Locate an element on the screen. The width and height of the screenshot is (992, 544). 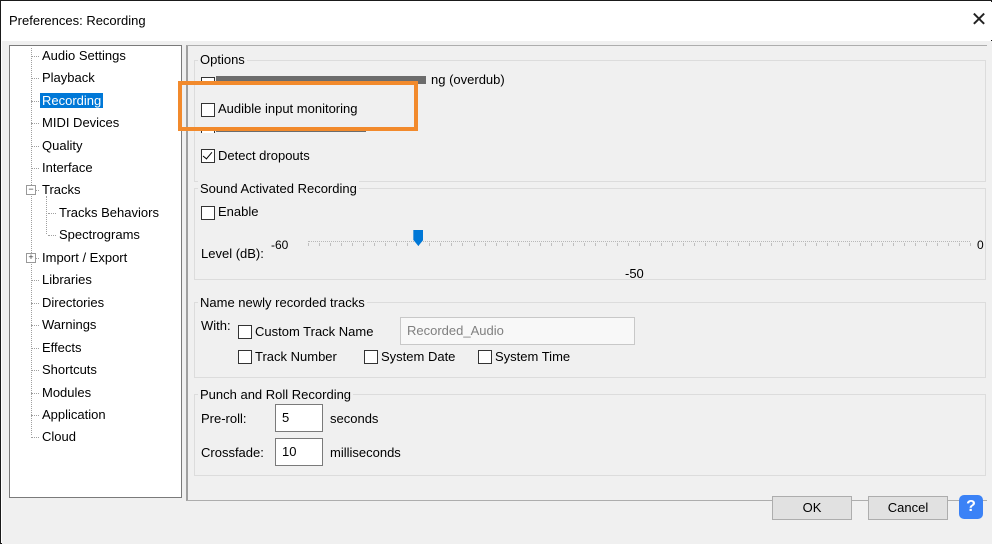
audible-monitoring-checkbox is located at coordinates (208, 110).